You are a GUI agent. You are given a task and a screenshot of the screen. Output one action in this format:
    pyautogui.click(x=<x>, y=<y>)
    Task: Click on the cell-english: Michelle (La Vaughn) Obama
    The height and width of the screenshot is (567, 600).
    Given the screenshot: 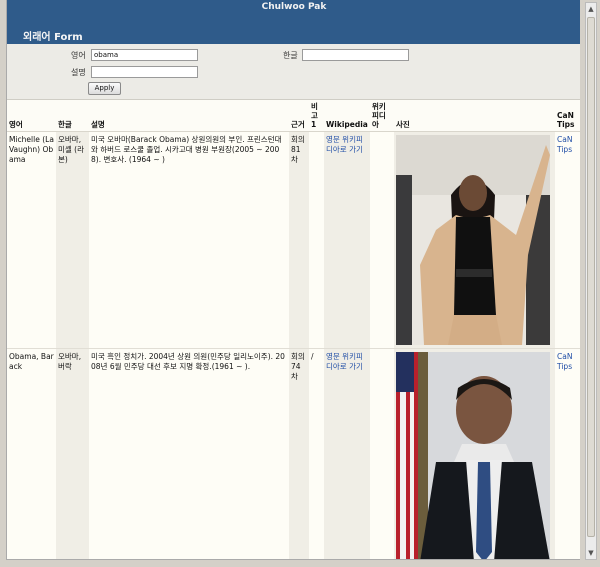 What is the action you would take?
    pyautogui.click(x=31, y=240)
    